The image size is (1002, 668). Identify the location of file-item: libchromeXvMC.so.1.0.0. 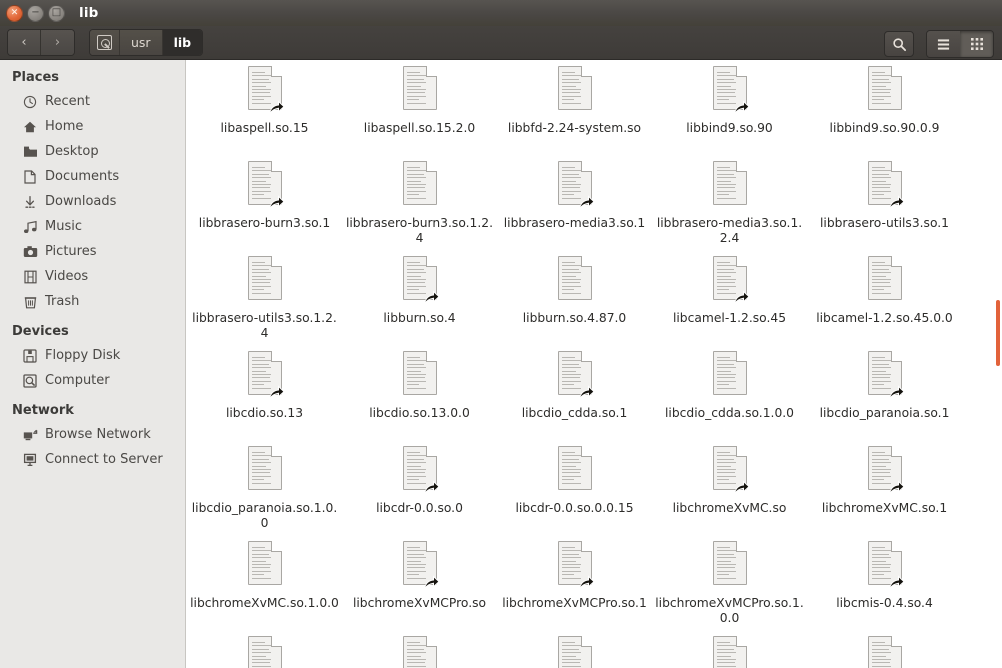
(264, 582).